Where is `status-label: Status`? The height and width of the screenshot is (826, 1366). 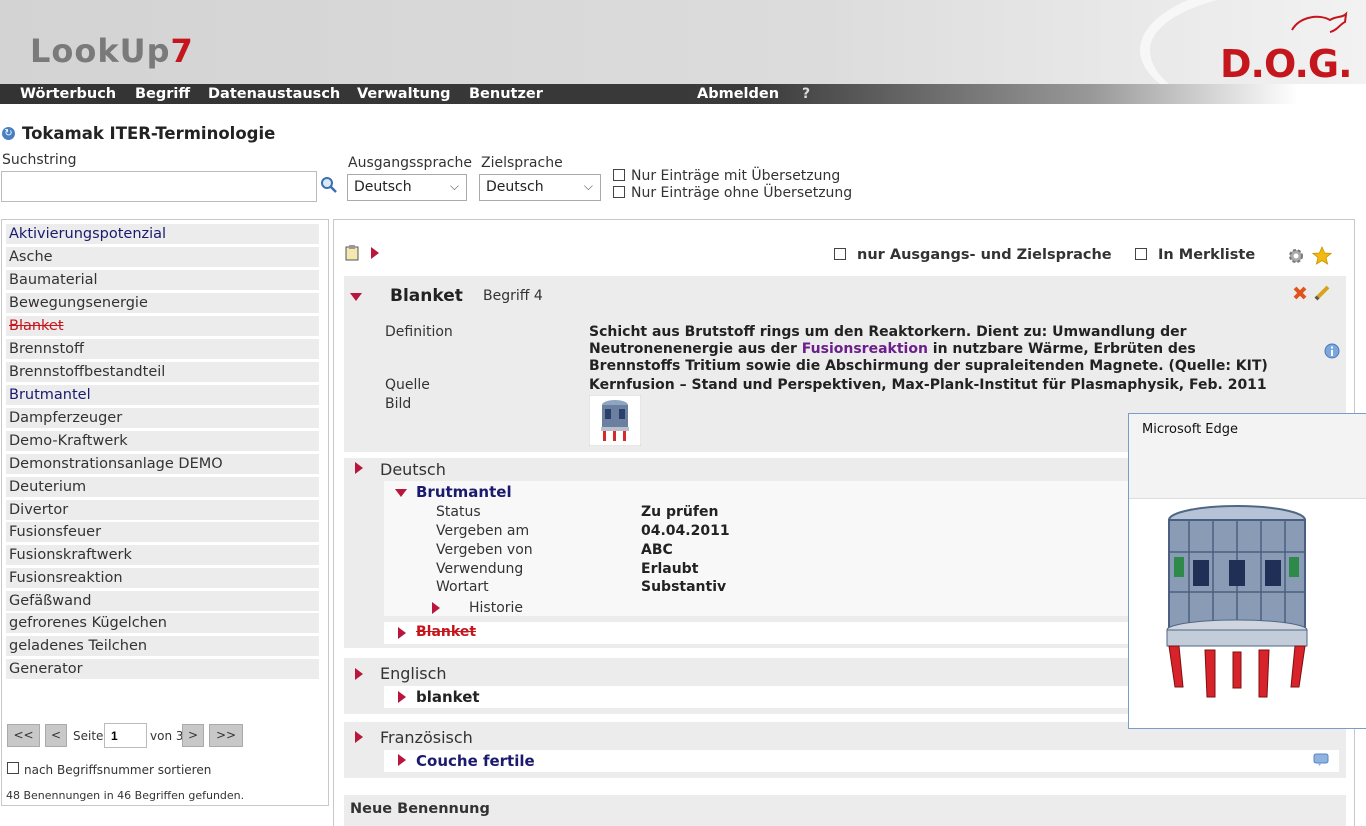
status-label: Status is located at coordinates (458, 512).